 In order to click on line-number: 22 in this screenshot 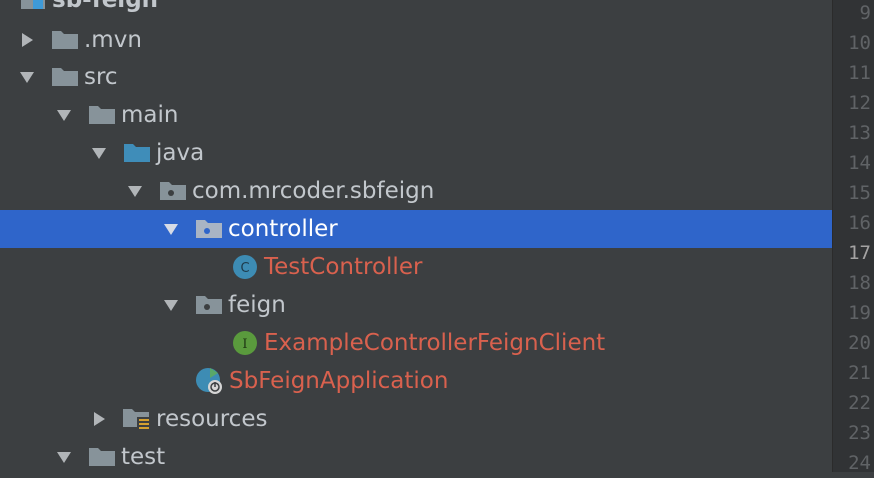, I will do `click(859, 403)`.